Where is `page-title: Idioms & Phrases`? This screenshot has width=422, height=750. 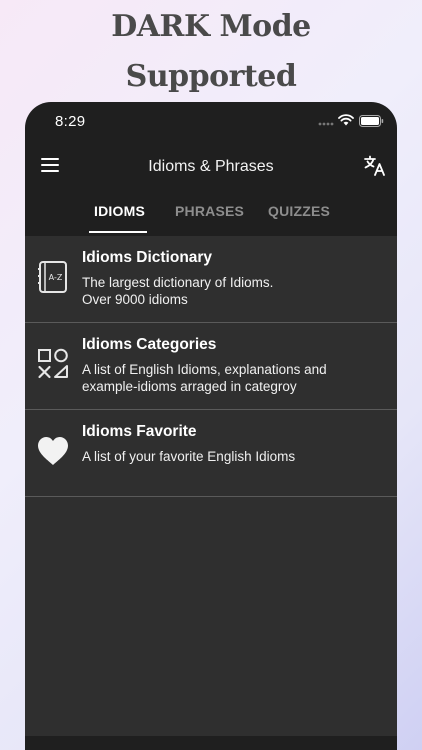 page-title: Idioms & Phrases is located at coordinates (211, 166).